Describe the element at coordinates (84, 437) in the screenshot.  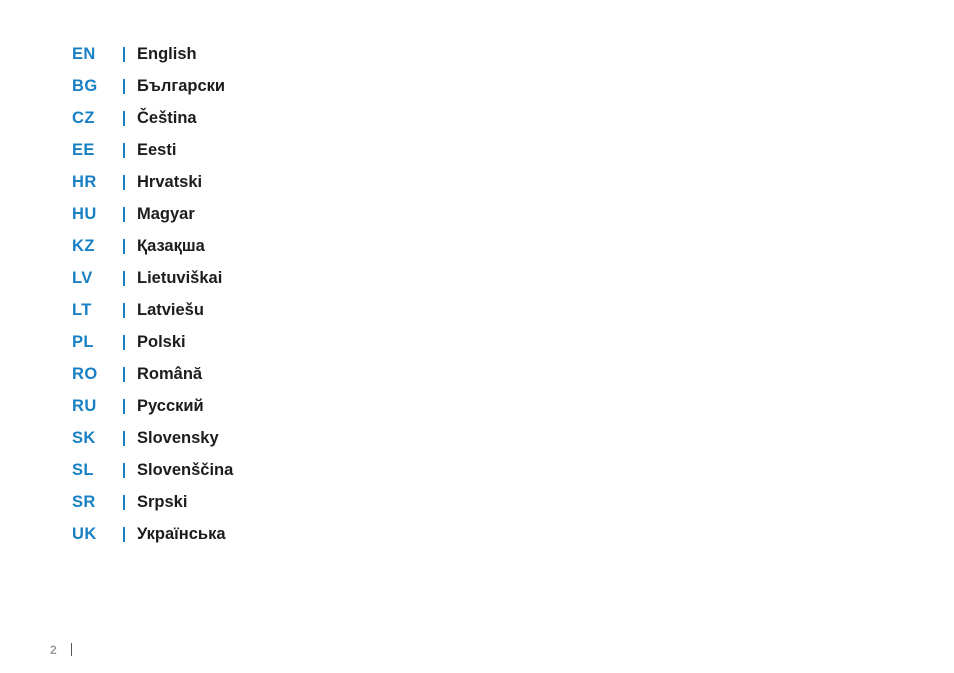
I see `language-code: SK` at that location.